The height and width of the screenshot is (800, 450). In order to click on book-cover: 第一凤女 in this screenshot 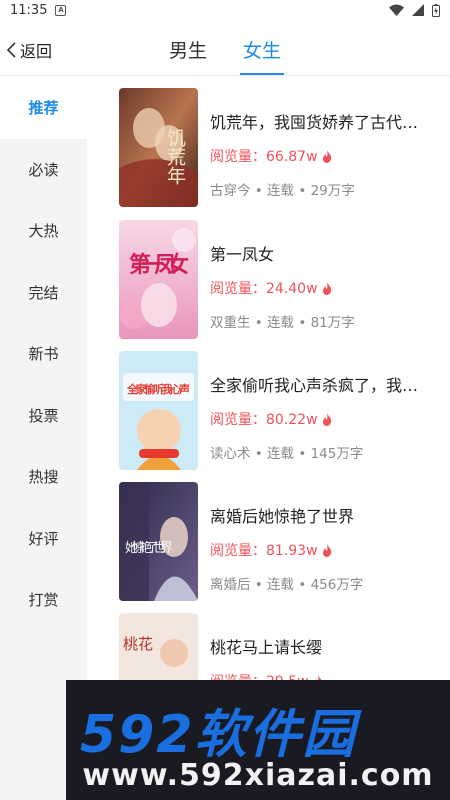, I will do `click(158, 279)`.